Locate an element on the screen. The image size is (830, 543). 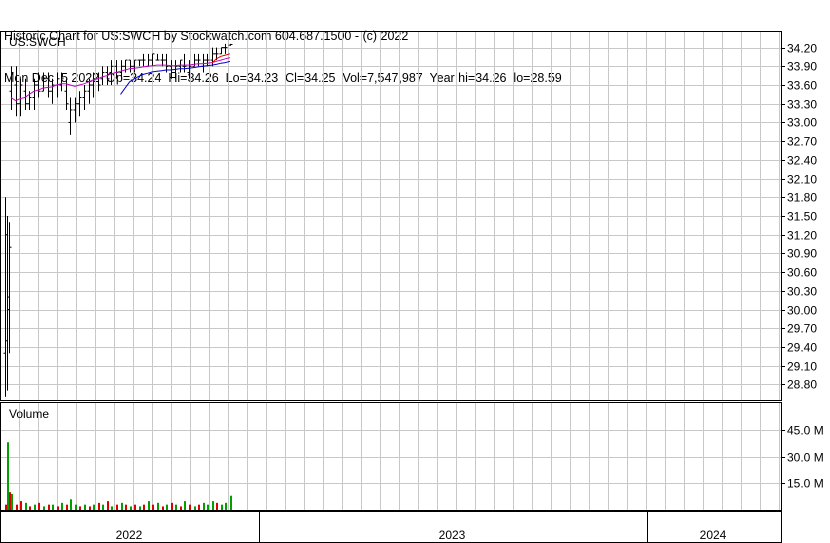
y-tick-label: 33.00 is located at coordinates (802, 123).